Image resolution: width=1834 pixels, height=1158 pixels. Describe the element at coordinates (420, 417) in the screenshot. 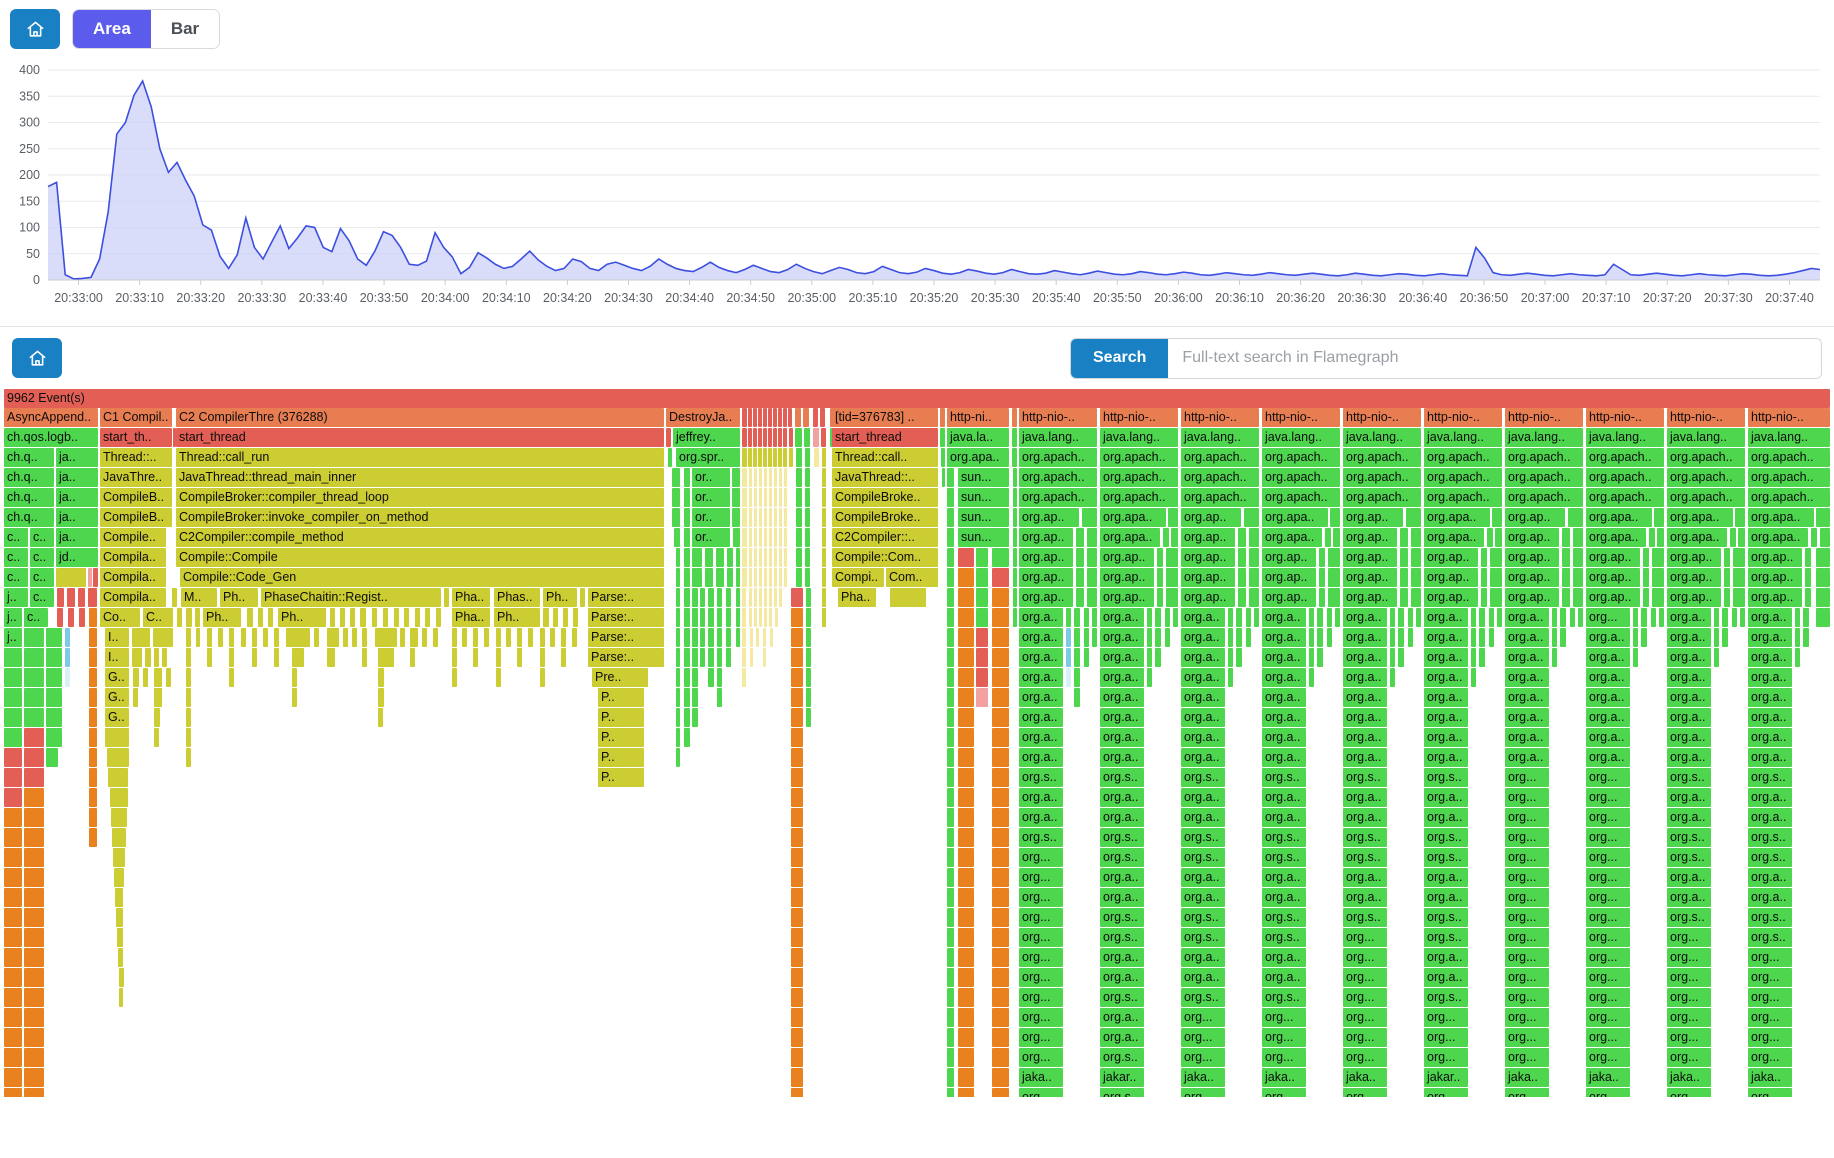

I see `flame-frame: C2 CompilerThre (376288)` at that location.